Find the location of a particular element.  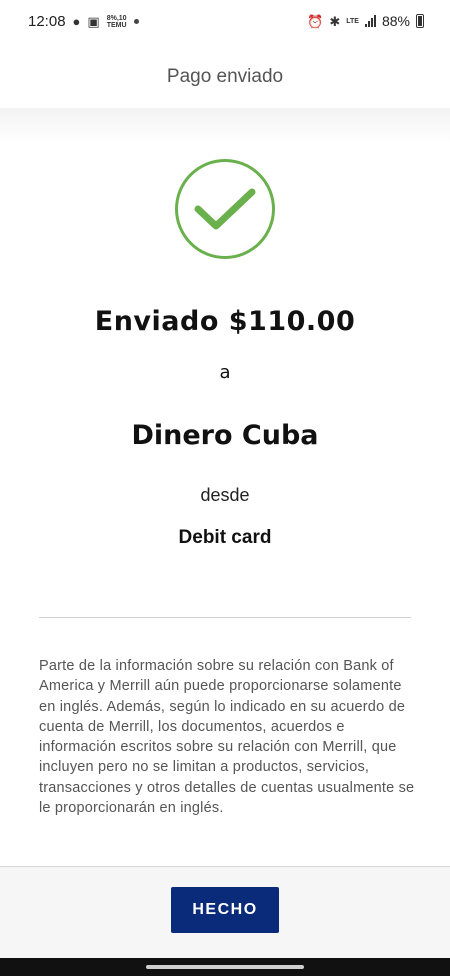

connector-from: desde is located at coordinates (225, 495).